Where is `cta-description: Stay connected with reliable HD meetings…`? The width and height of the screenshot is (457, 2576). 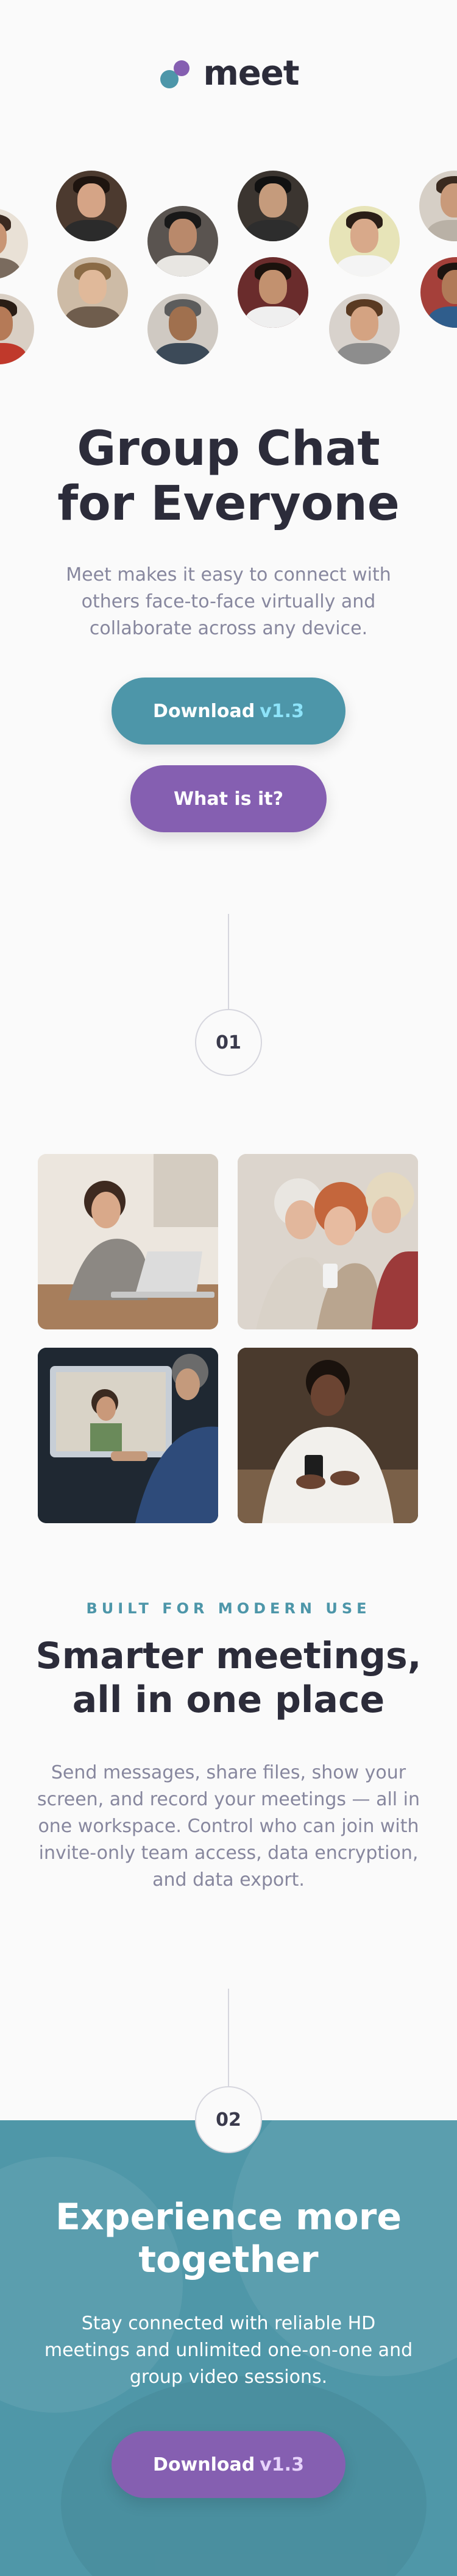
cta-description: Stay connected with reliable HD meetings… is located at coordinates (228, 2350).